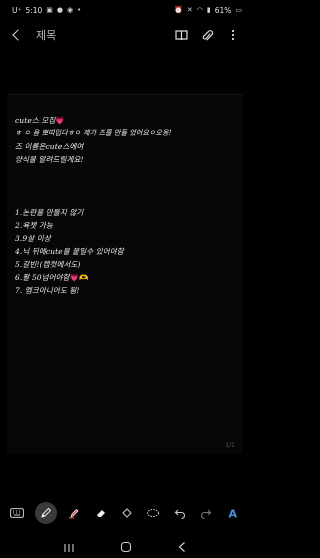 The image size is (320, 558). I want to click on image-icon: ▣, so click(49, 10).